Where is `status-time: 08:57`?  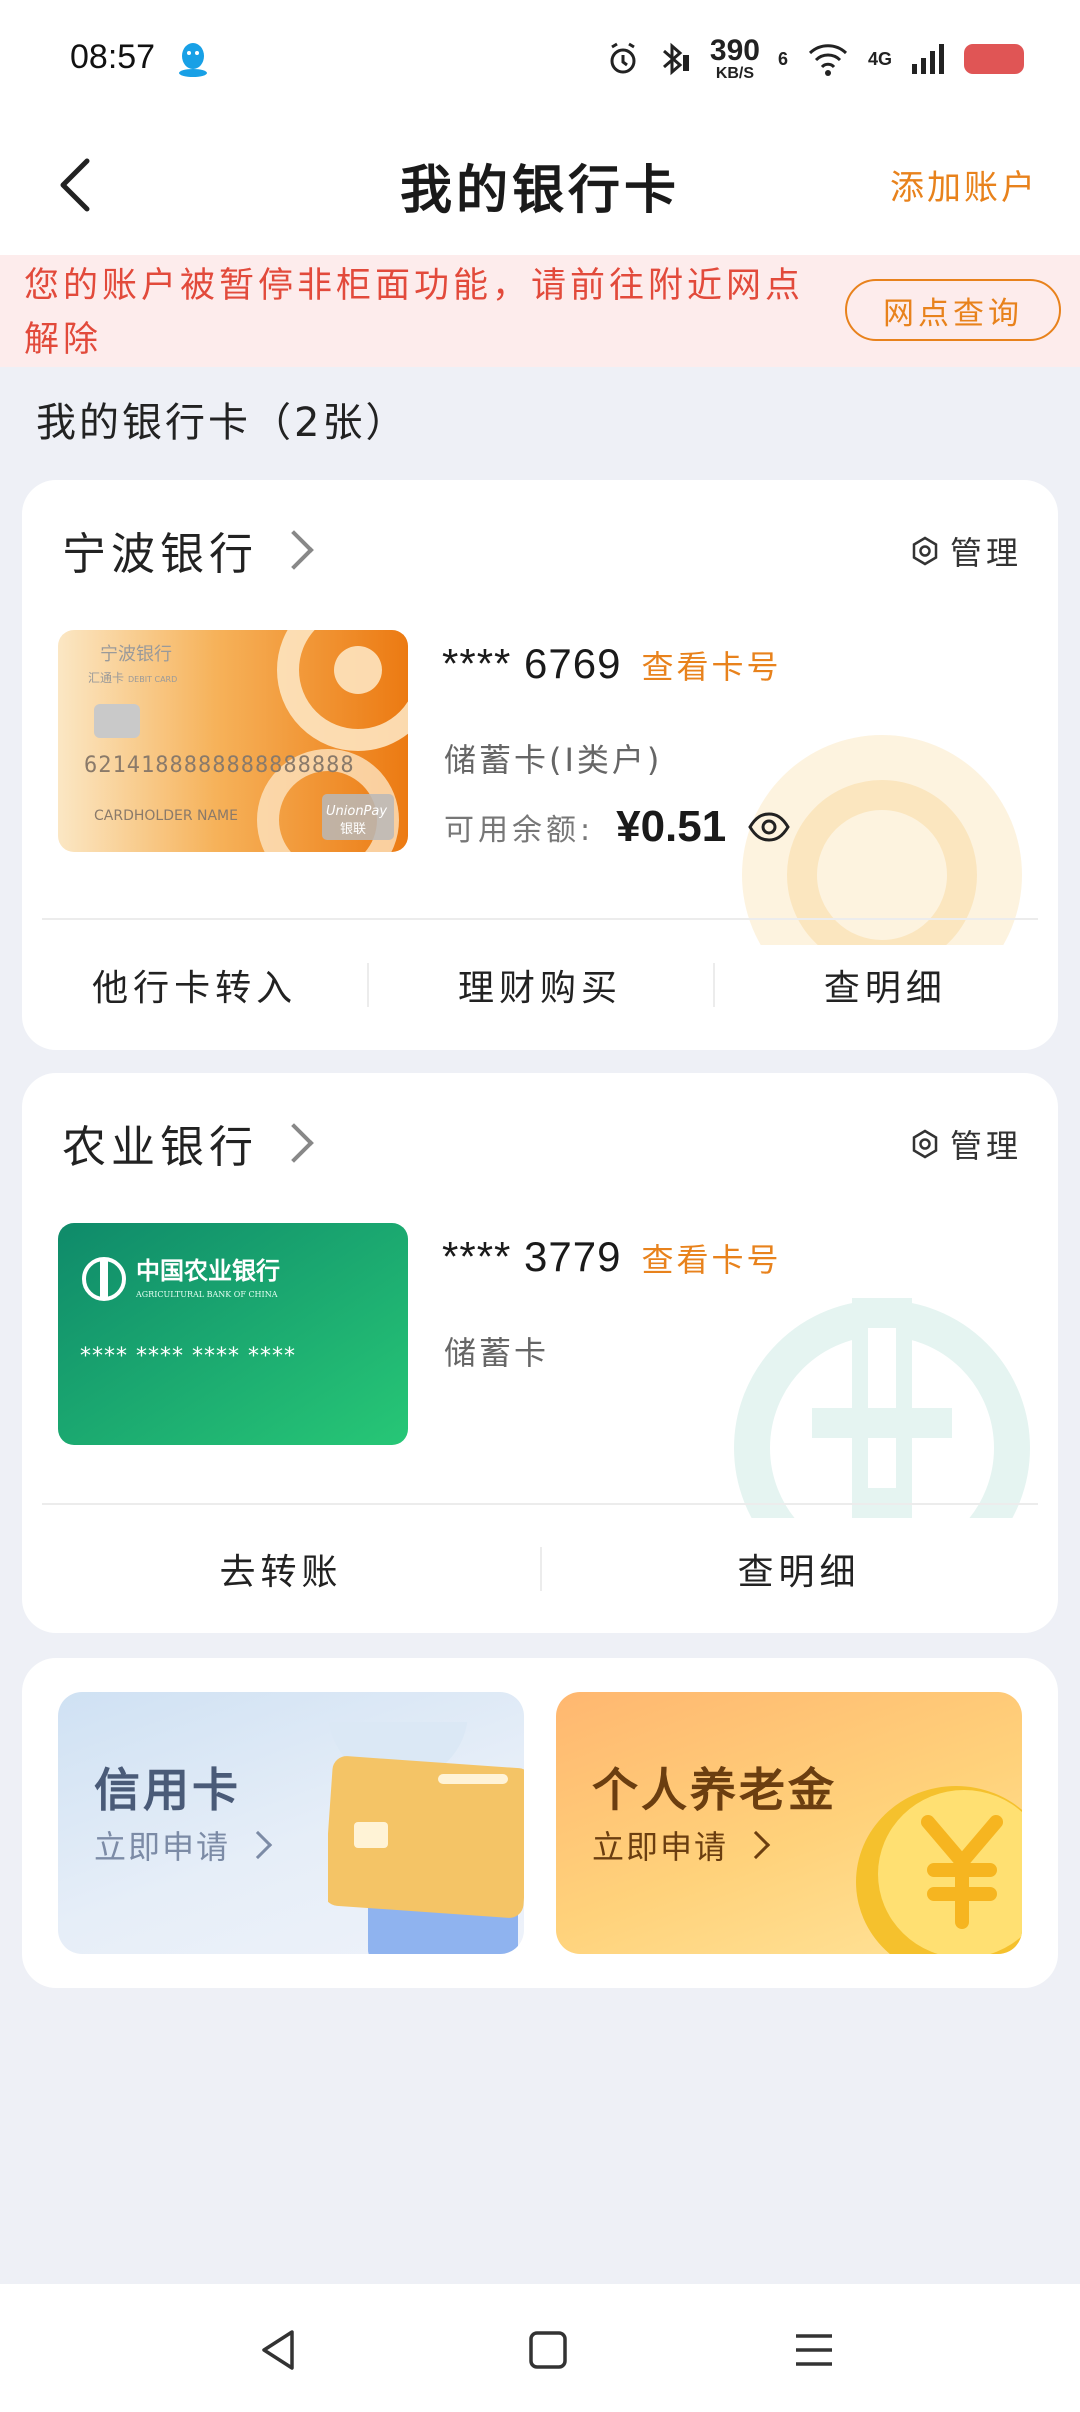
status-time: 08:57 is located at coordinates (113, 57).